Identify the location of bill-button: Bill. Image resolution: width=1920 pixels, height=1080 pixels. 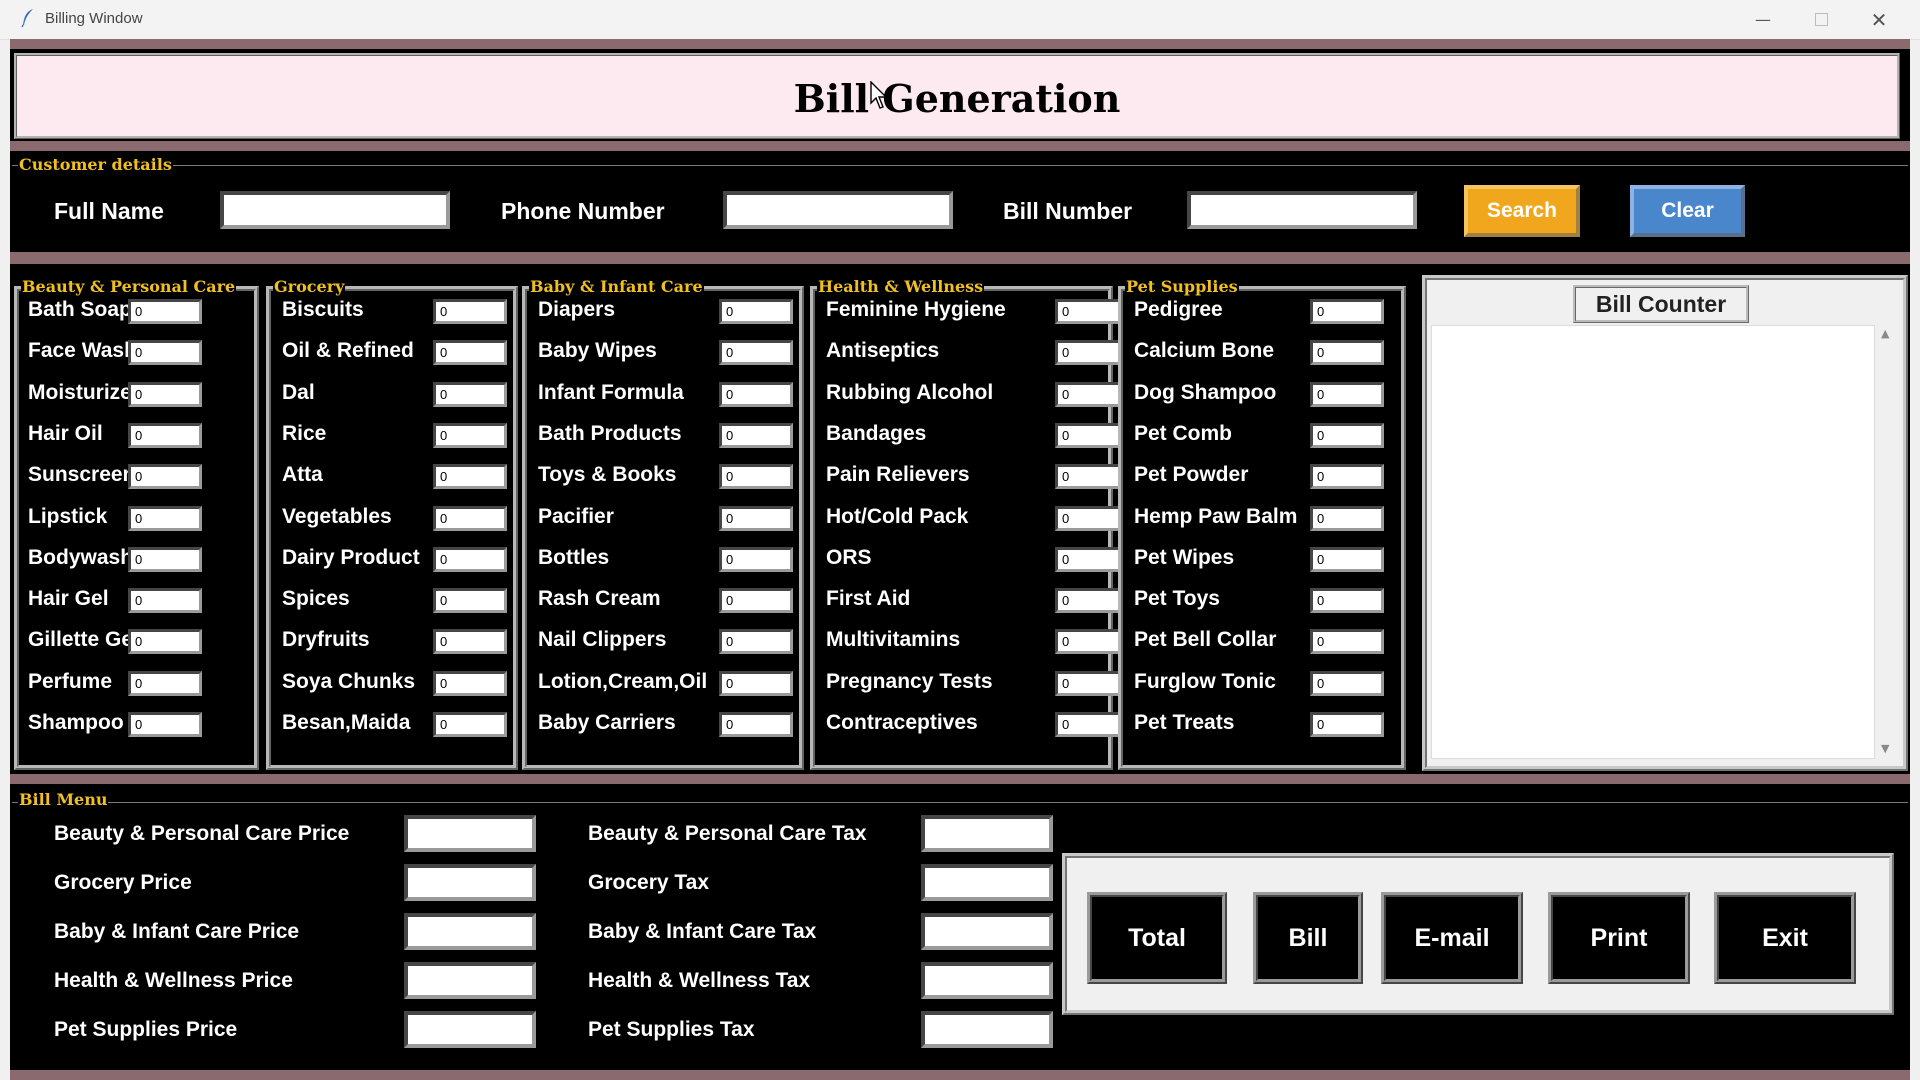
(1308, 938).